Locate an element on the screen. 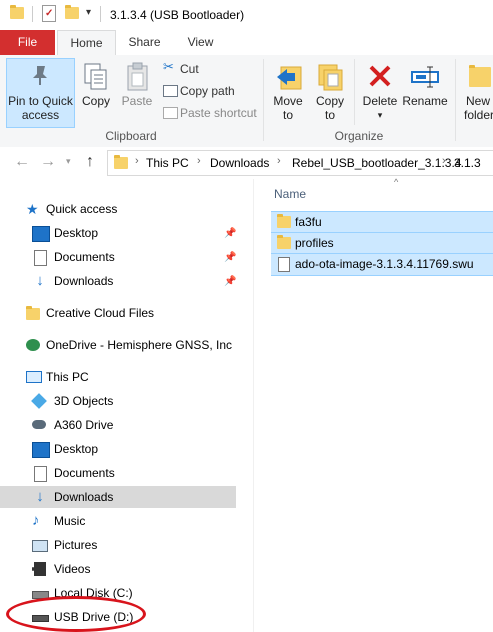 Image resolution: width=493 pixels, height=632 pixels. delete-label: Delete is located at coordinates (380, 101).